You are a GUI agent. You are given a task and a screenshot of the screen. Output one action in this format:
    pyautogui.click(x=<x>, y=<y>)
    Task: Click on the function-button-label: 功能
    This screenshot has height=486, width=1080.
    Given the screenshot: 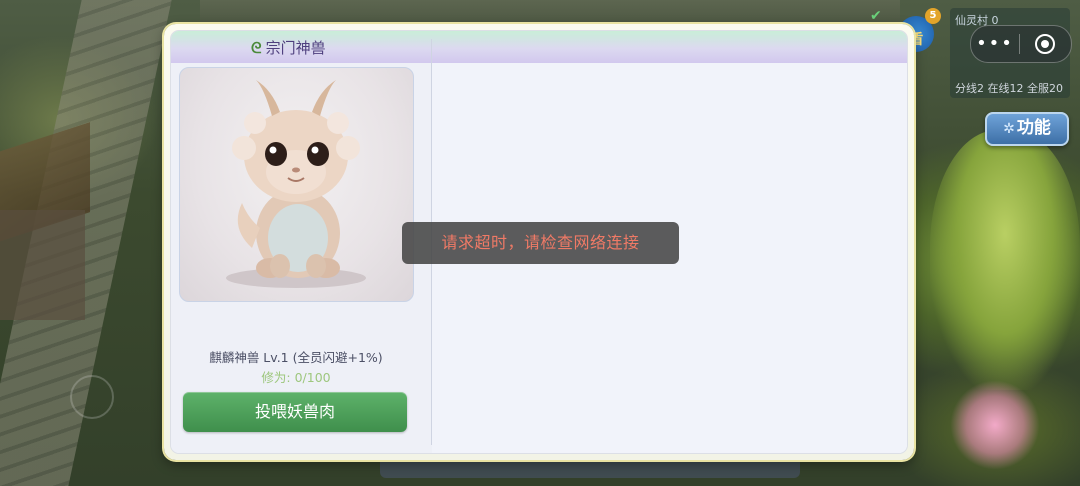 What is the action you would take?
    pyautogui.click(x=1033, y=128)
    